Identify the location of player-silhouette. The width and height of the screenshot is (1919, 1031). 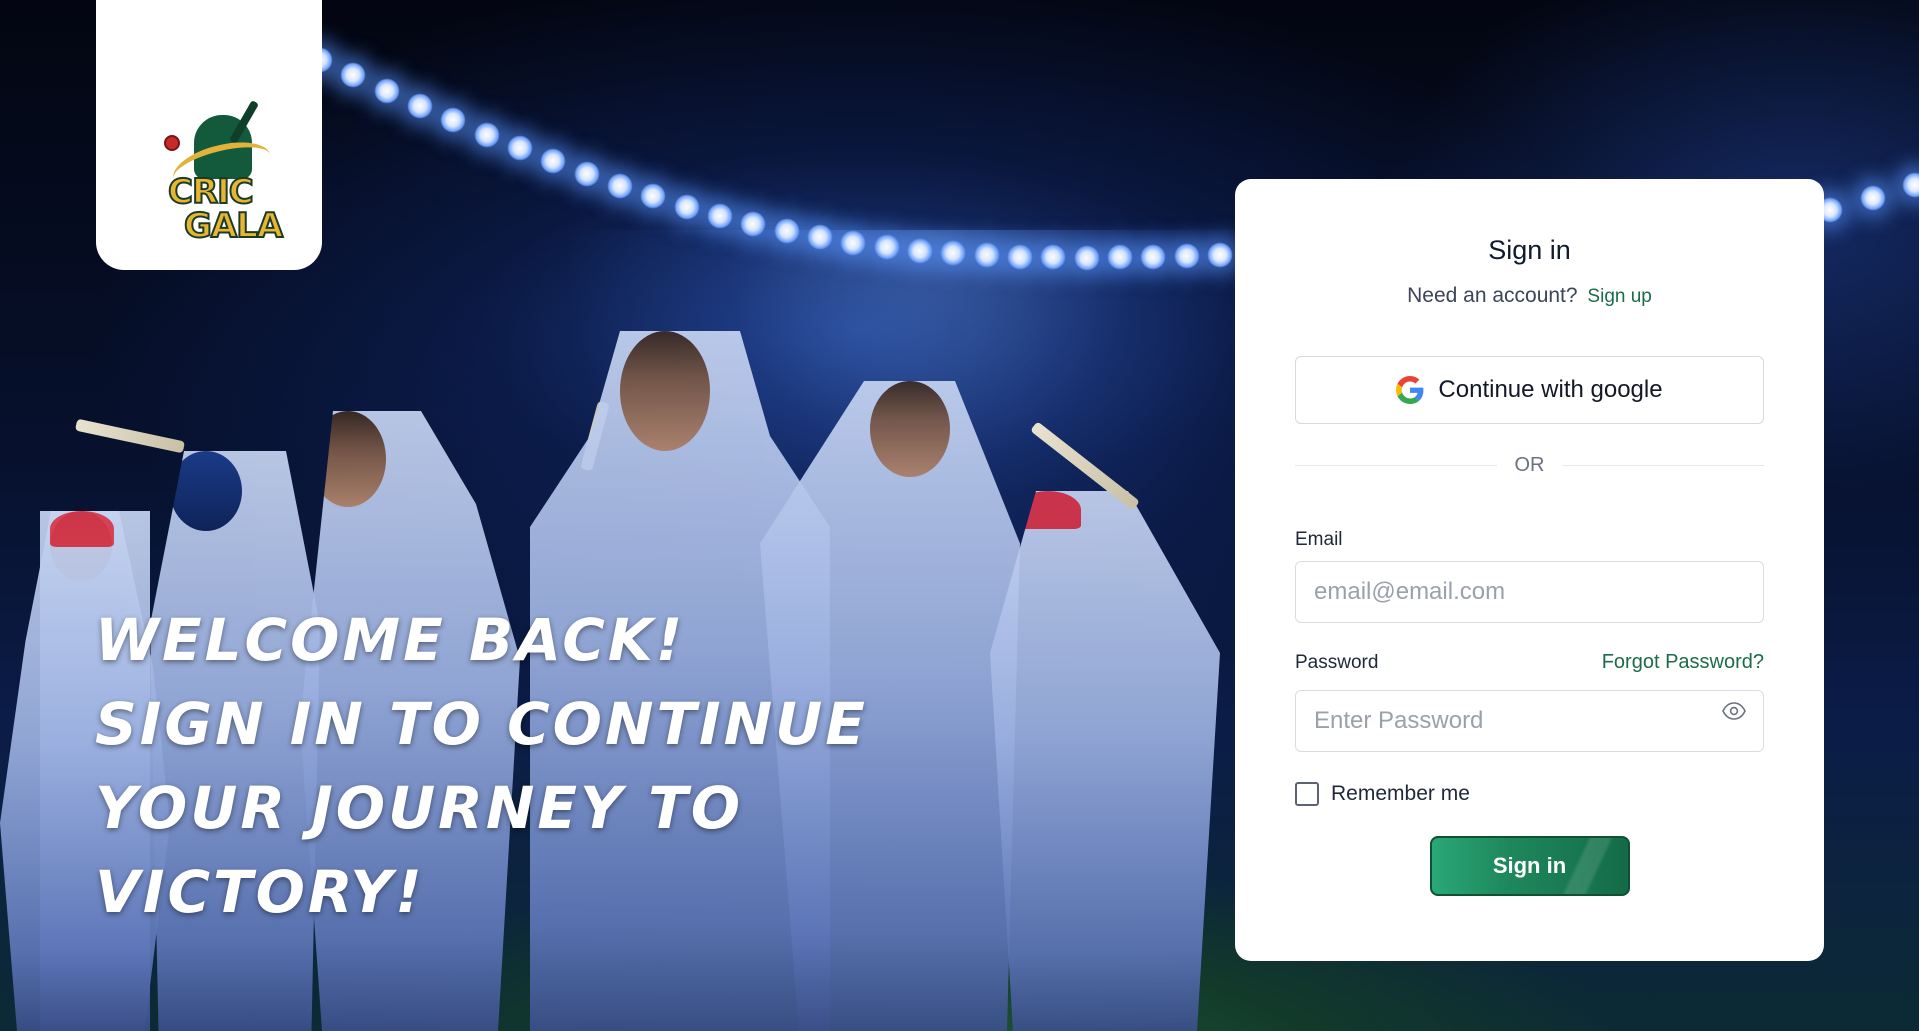
(1105, 761).